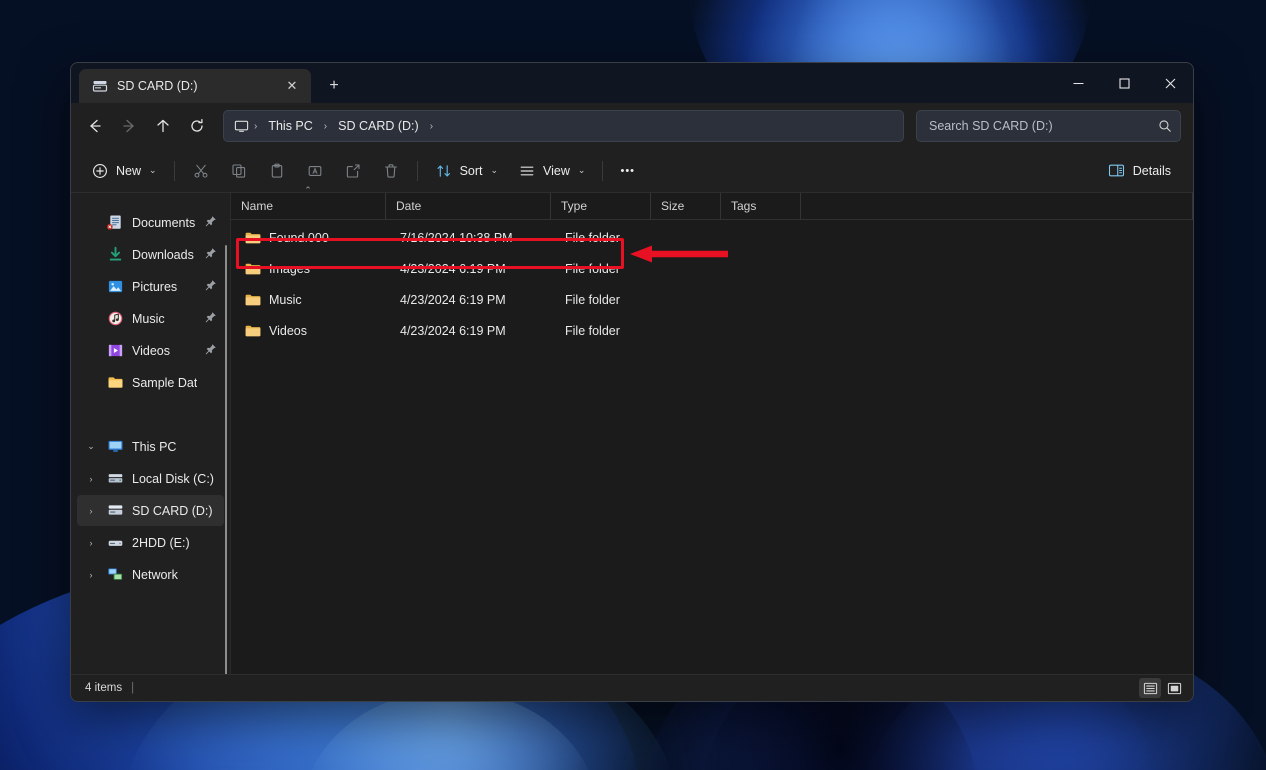 Image resolution: width=1266 pixels, height=770 pixels. Describe the element at coordinates (173, 478) in the screenshot. I see `sidebar-item-label: Local Disk (C:)` at that location.